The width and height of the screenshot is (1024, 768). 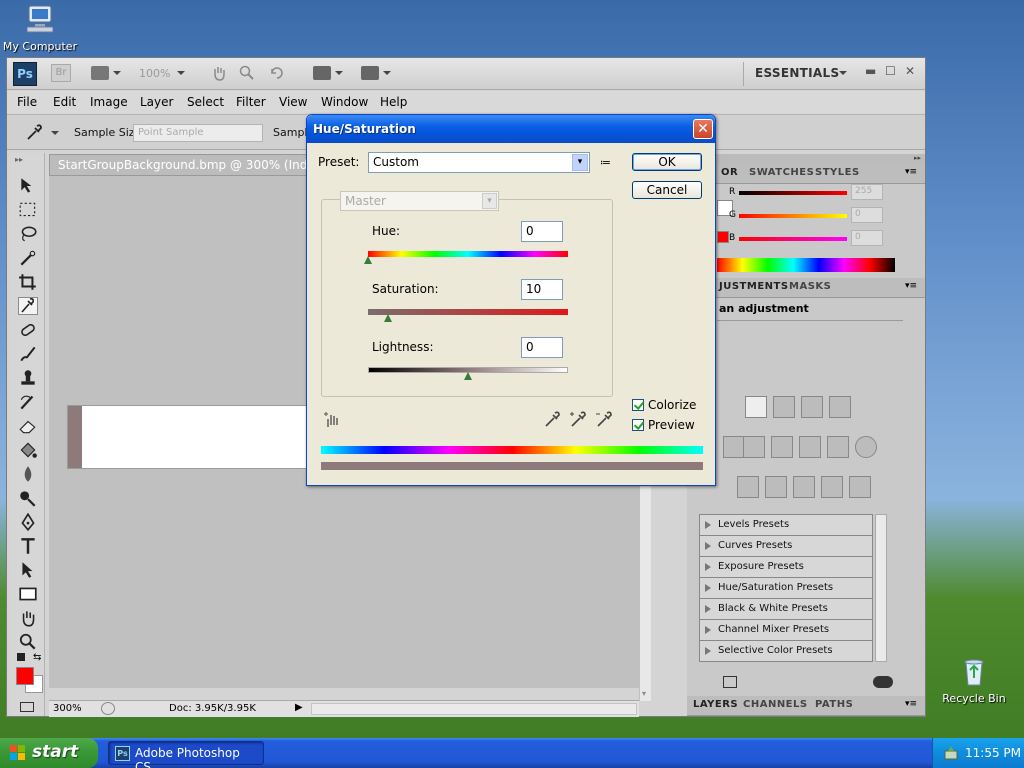 I want to click on preset-select: Custom ▾, so click(x=479, y=162).